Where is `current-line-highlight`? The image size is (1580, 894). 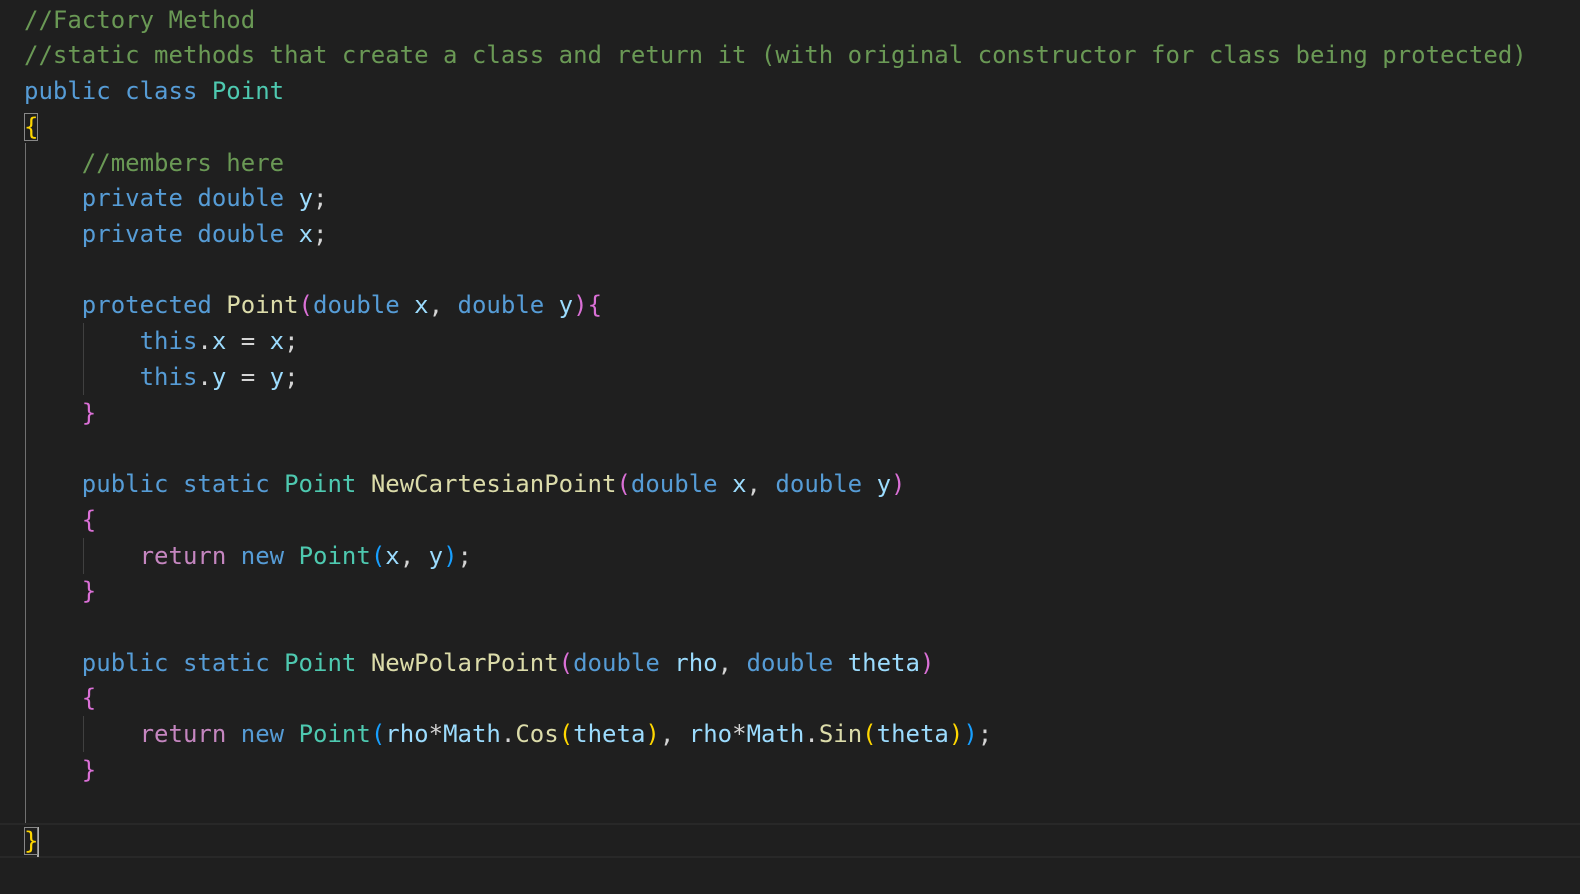 current-line-highlight is located at coordinates (790, 840).